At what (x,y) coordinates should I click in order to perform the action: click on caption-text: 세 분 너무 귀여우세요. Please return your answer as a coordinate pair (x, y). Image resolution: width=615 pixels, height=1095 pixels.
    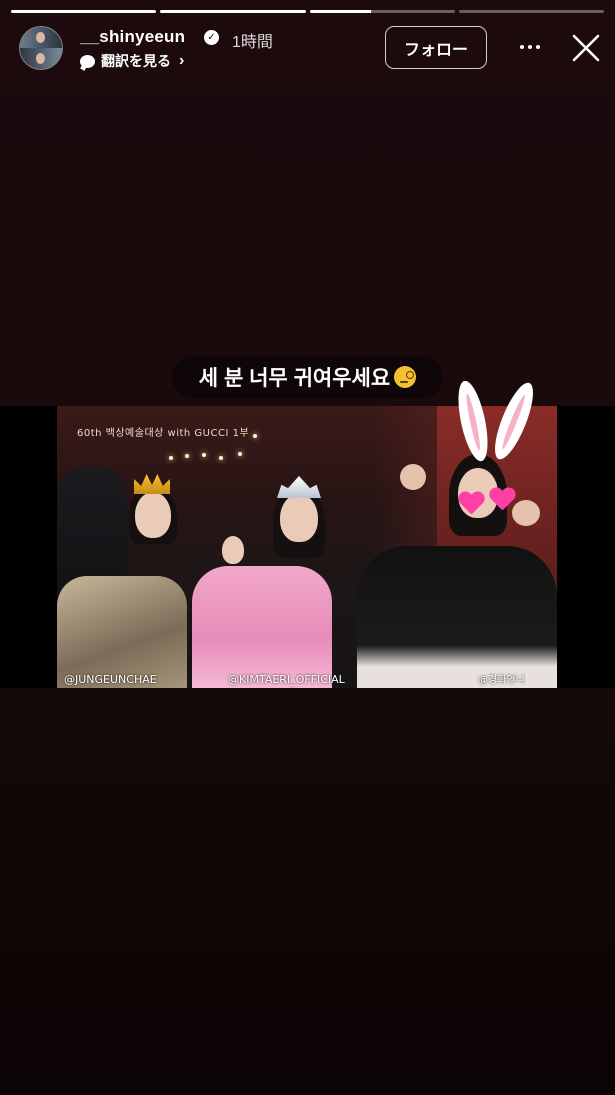
    Looking at the image, I should click on (294, 378).